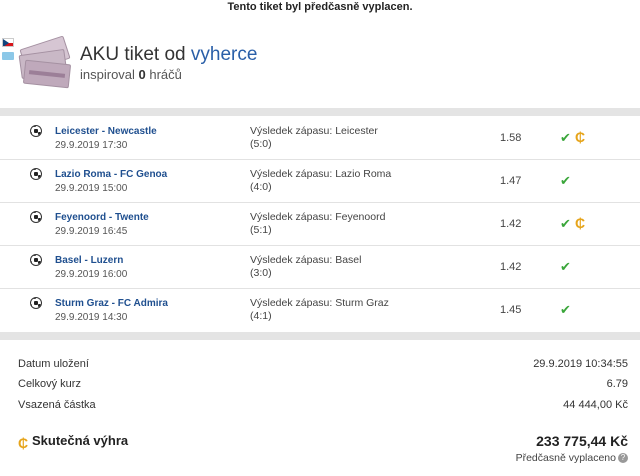  I want to click on inspired-count: inspiroval 0 hráčů, so click(131, 74).